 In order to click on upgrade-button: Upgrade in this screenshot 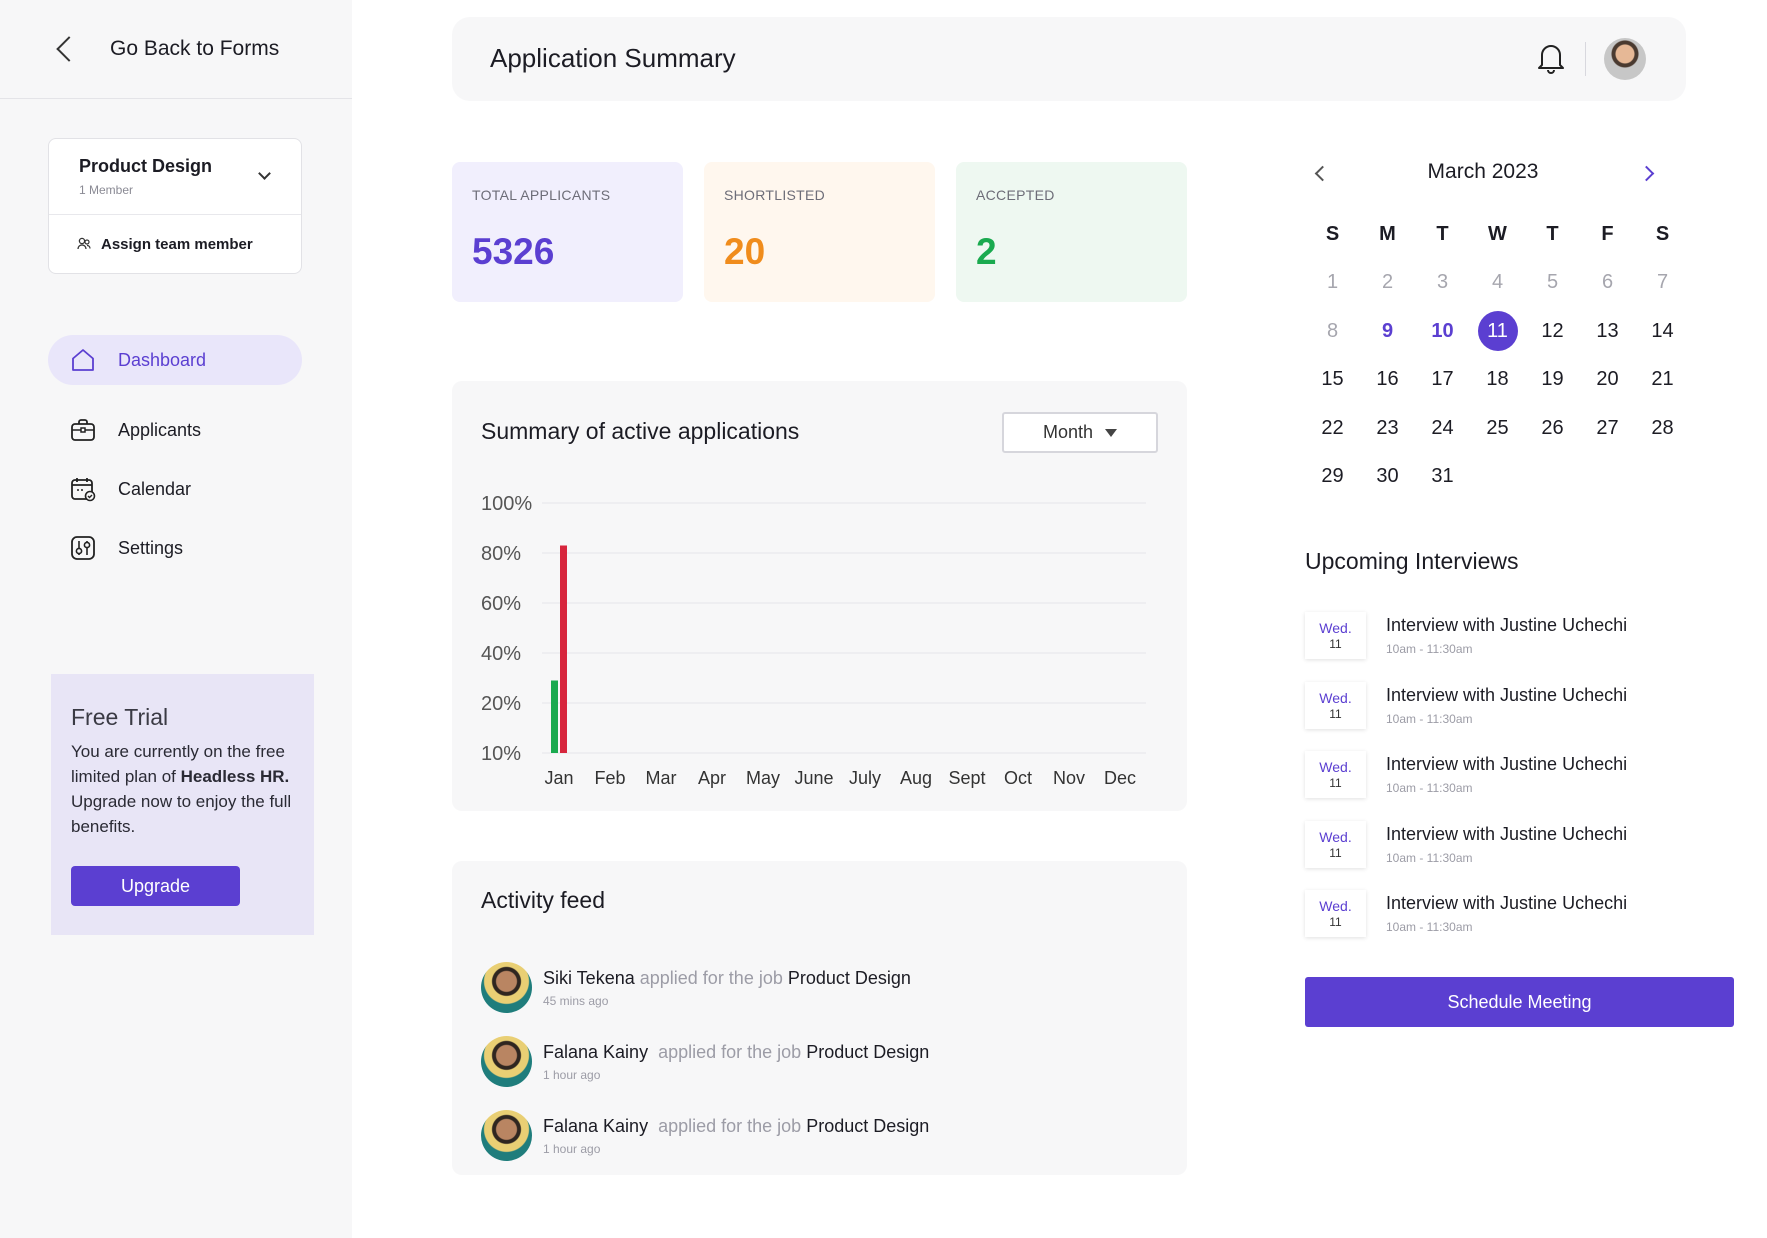, I will do `click(155, 886)`.